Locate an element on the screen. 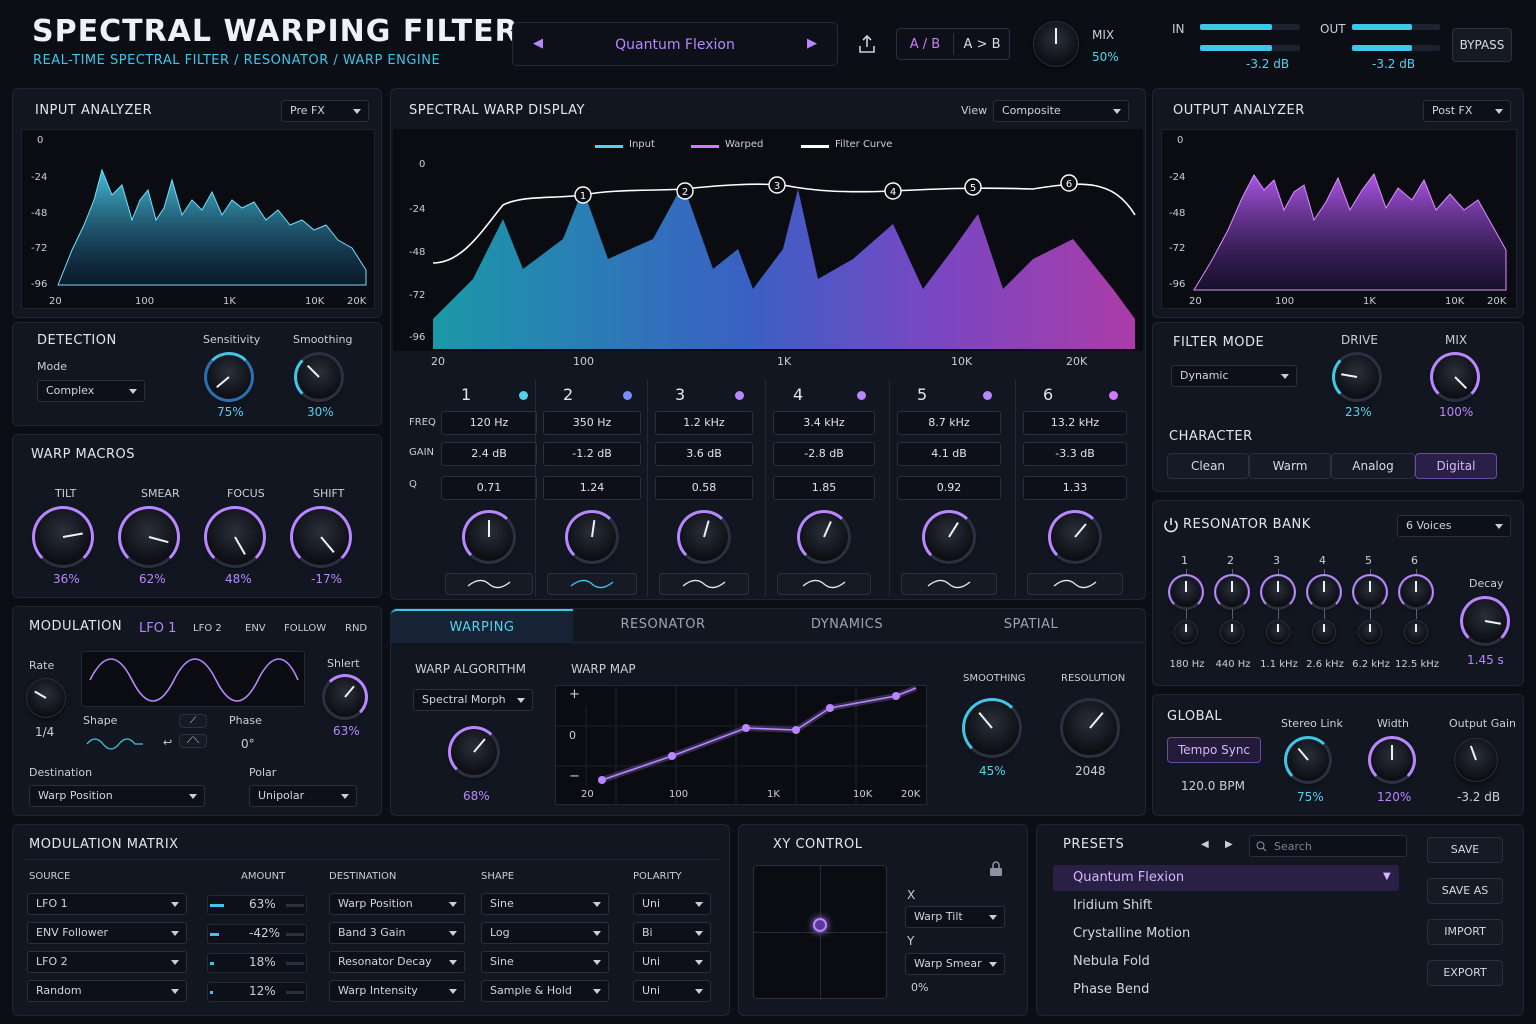 The image size is (1536, 1024). shape-random-icon: ⟋⟍ is located at coordinates (193, 741).